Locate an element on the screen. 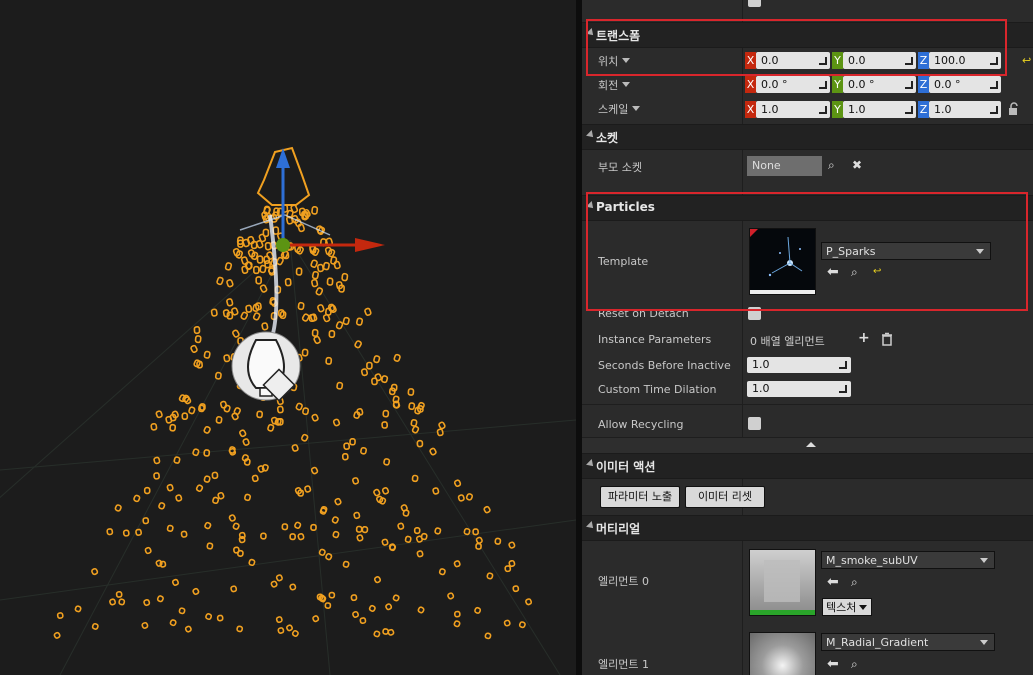 The width and height of the screenshot is (1033, 675). scale-y-field: 1.0 is located at coordinates (879, 109).